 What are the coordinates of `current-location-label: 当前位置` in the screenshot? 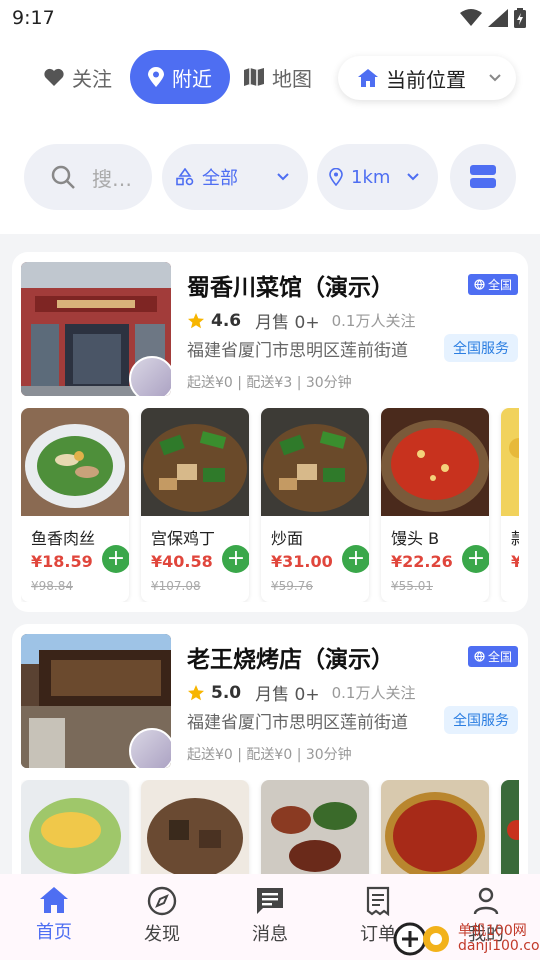 It's located at (426, 79).